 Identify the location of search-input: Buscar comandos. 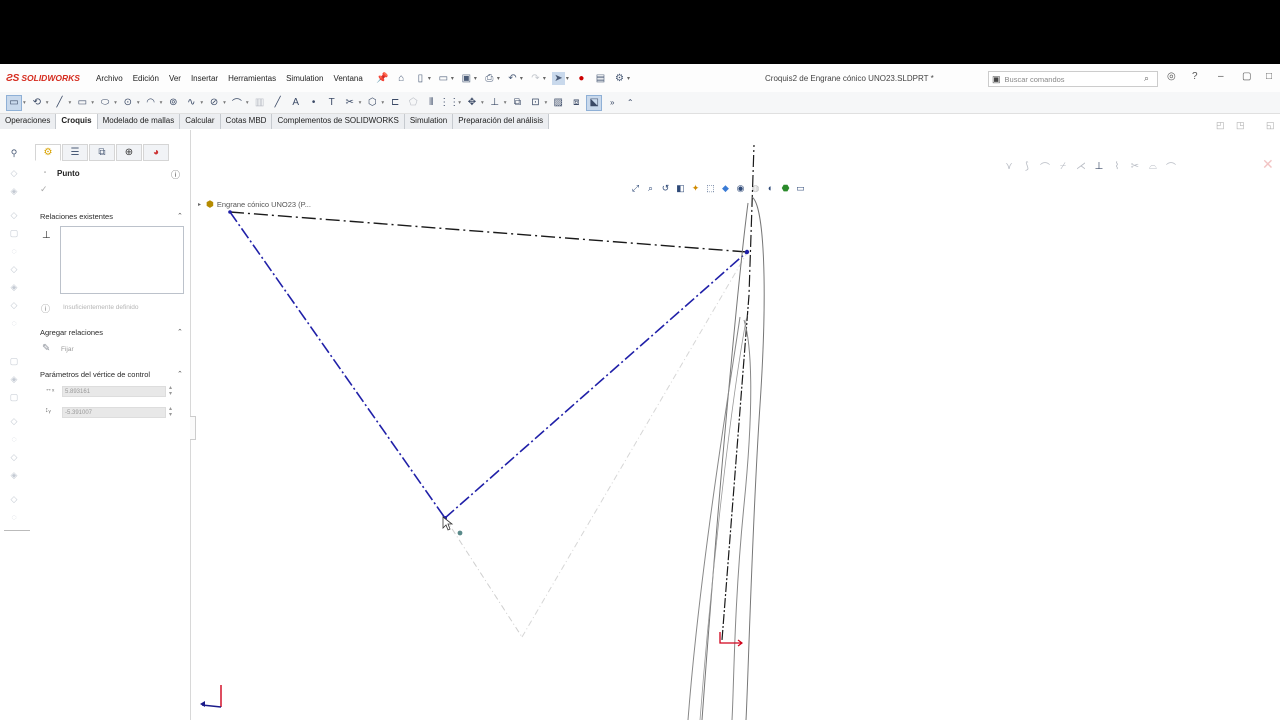
(1035, 79).